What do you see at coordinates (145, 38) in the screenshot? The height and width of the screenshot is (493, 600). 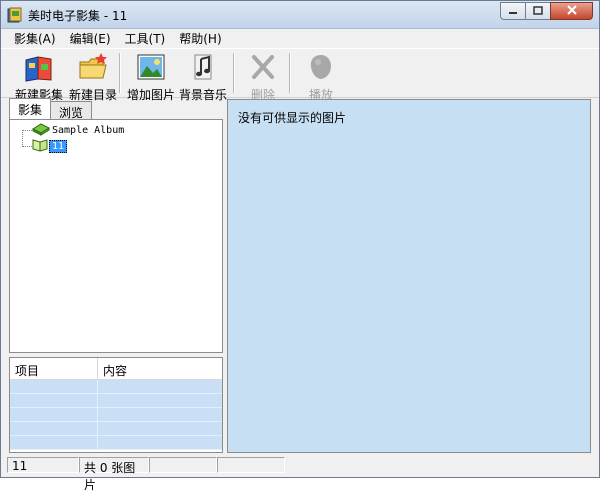 I see `menu-tools: 工具(T)` at bounding box center [145, 38].